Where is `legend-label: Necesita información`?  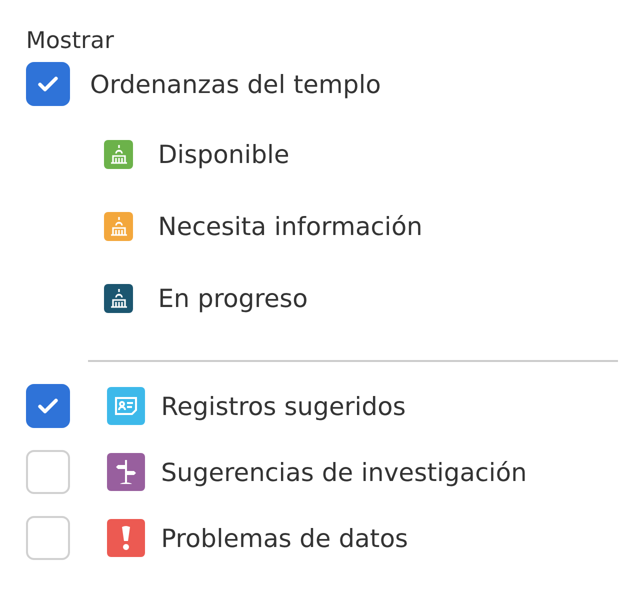
legend-label: Necesita información is located at coordinates (290, 226).